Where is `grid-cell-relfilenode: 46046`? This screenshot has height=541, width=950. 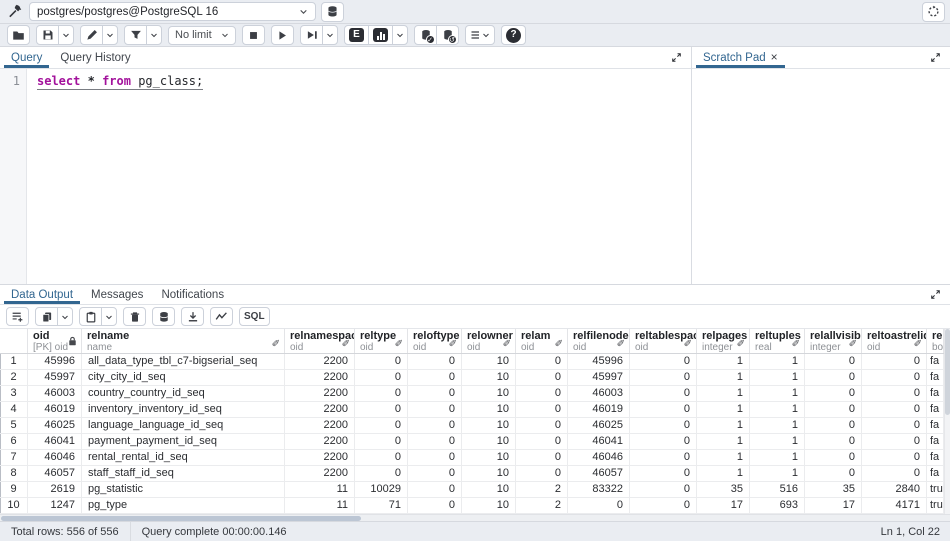 grid-cell-relfilenode: 46046 is located at coordinates (599, 457).